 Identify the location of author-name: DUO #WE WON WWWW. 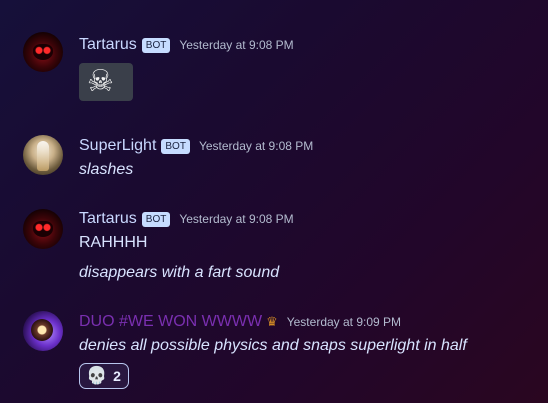
(170, 322).